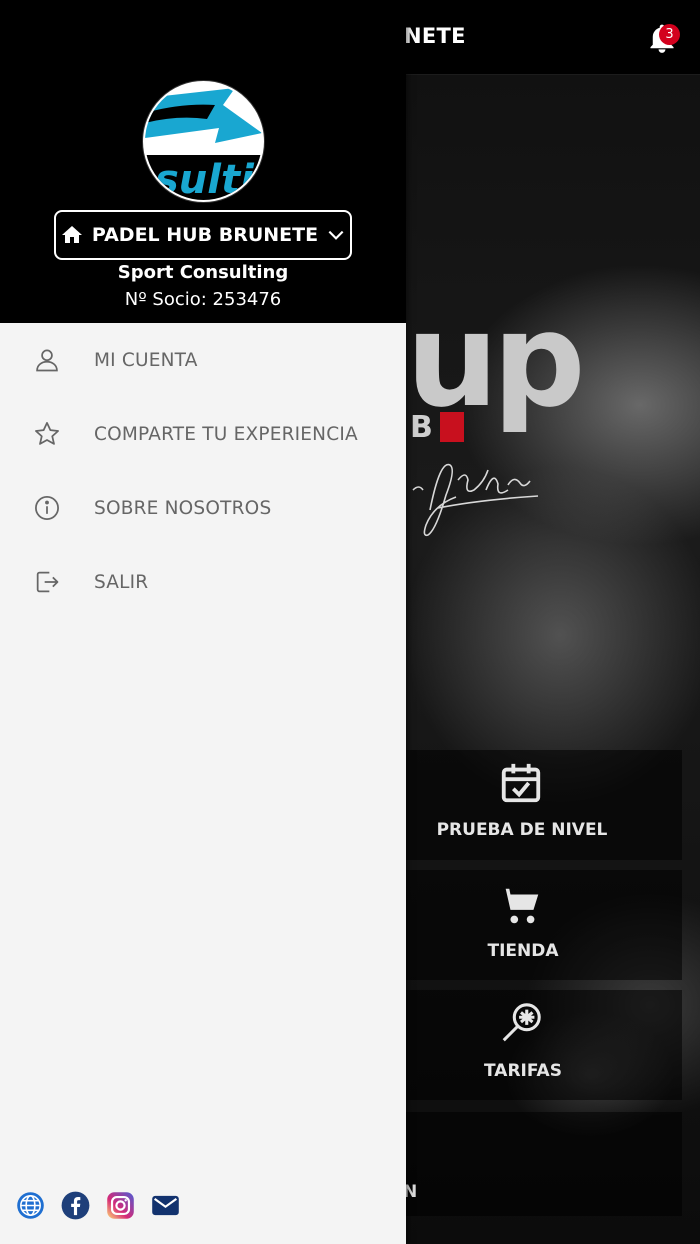 The height and width of the screenshot is (1244, 700). What do you see at coordinates (475, 500) in the screenshot?
I see `signature-graphic` at bounding box center [475, 500].